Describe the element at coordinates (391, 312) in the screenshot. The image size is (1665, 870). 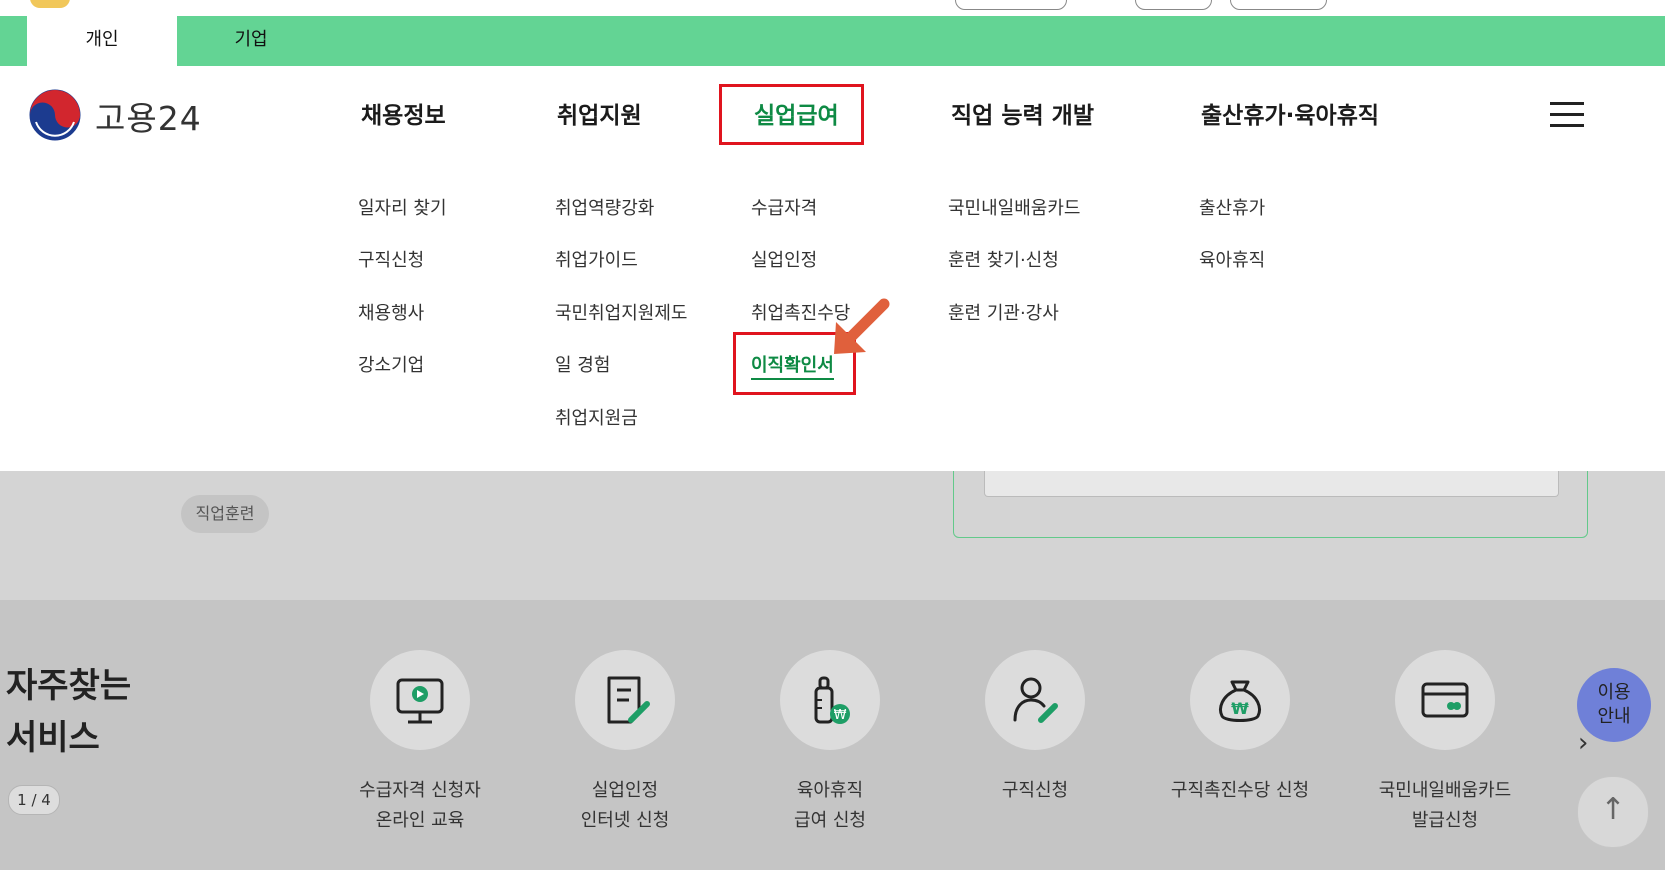
I see `submenu-hiring-events: 채용행사` at that location.